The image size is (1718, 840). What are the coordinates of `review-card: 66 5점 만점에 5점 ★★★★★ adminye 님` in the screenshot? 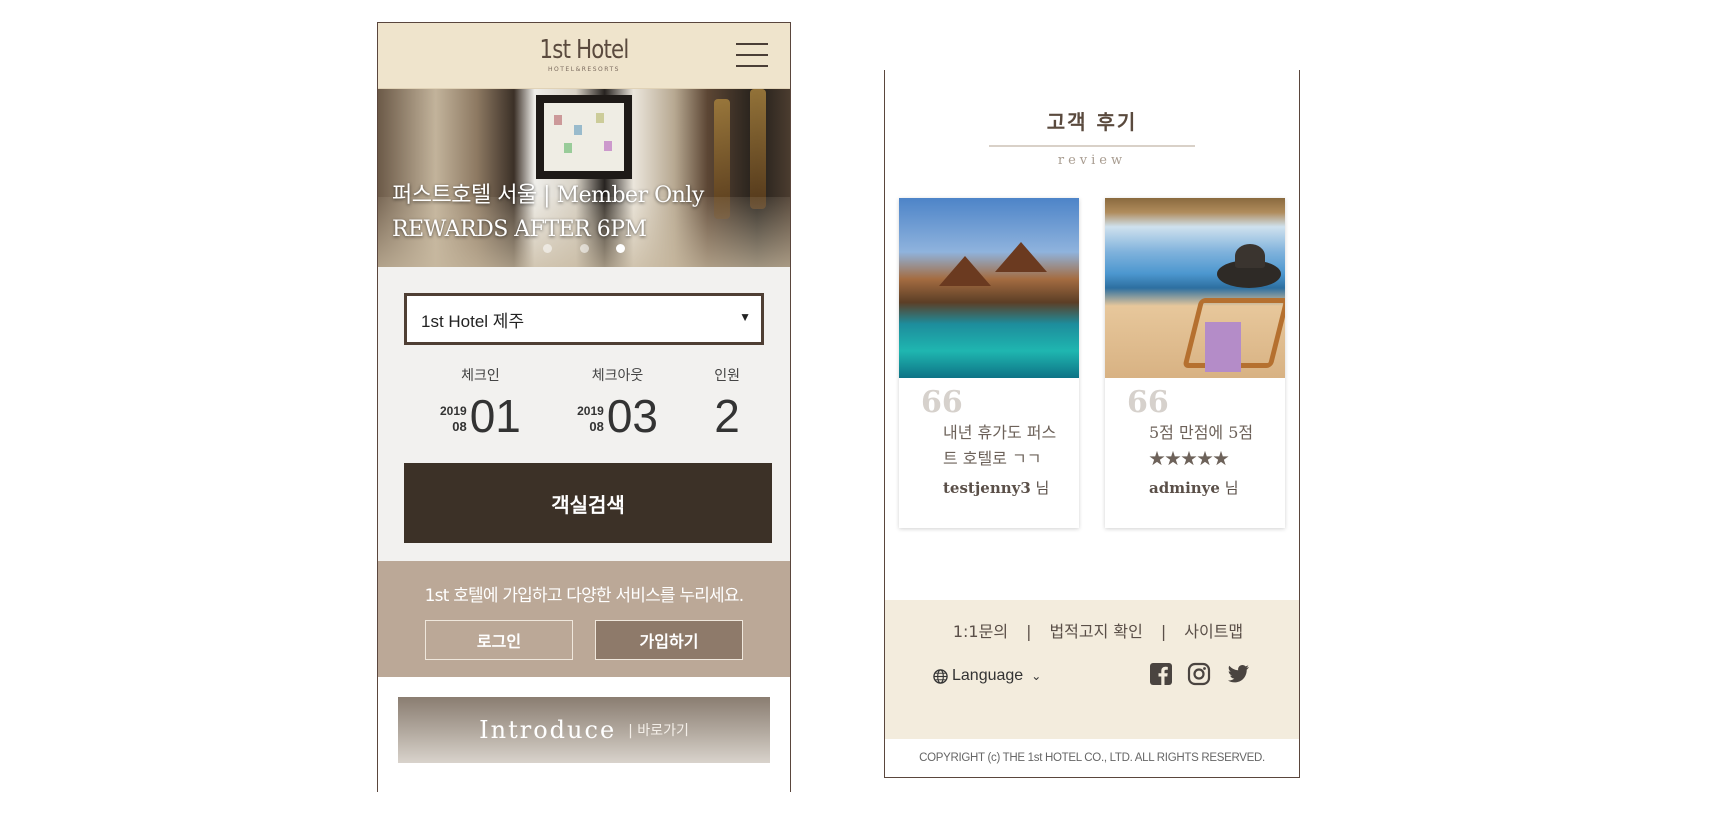 It's located at (1195, 363).